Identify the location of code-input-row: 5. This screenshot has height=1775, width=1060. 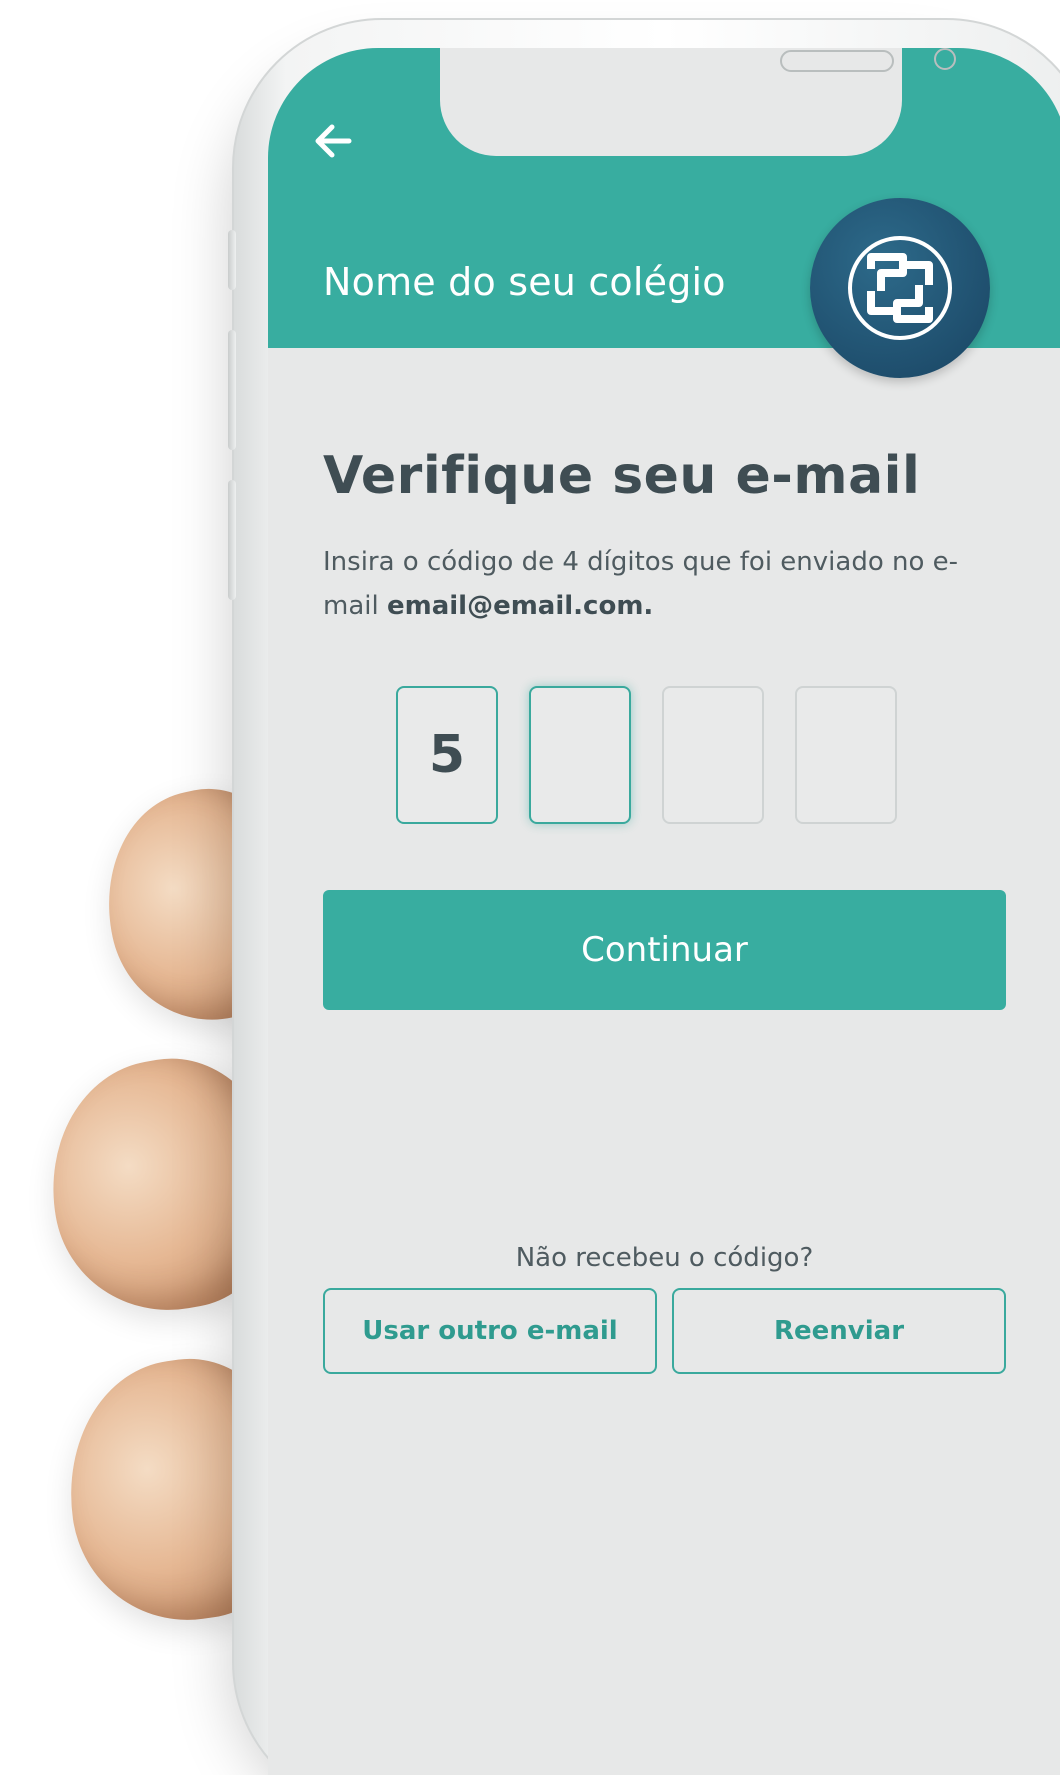
(646, 755).